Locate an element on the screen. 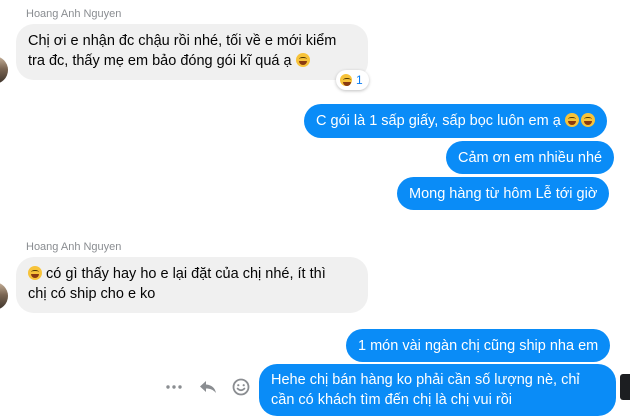  message-text: Cảm ơn em nhiều nhé is located at coordinates (530, 158).